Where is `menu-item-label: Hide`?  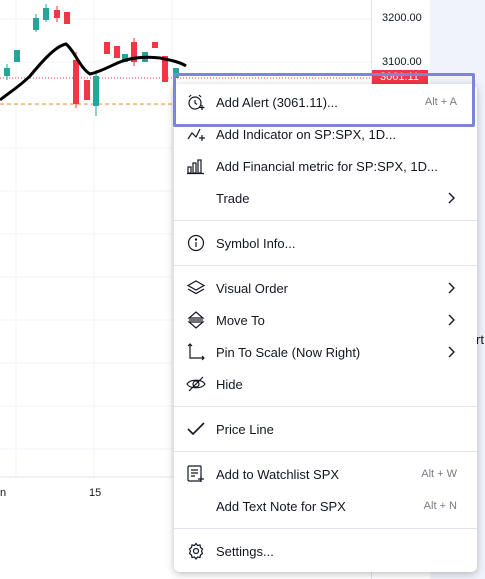
menu-item-label: Hide is located at coordinates (229, 384).